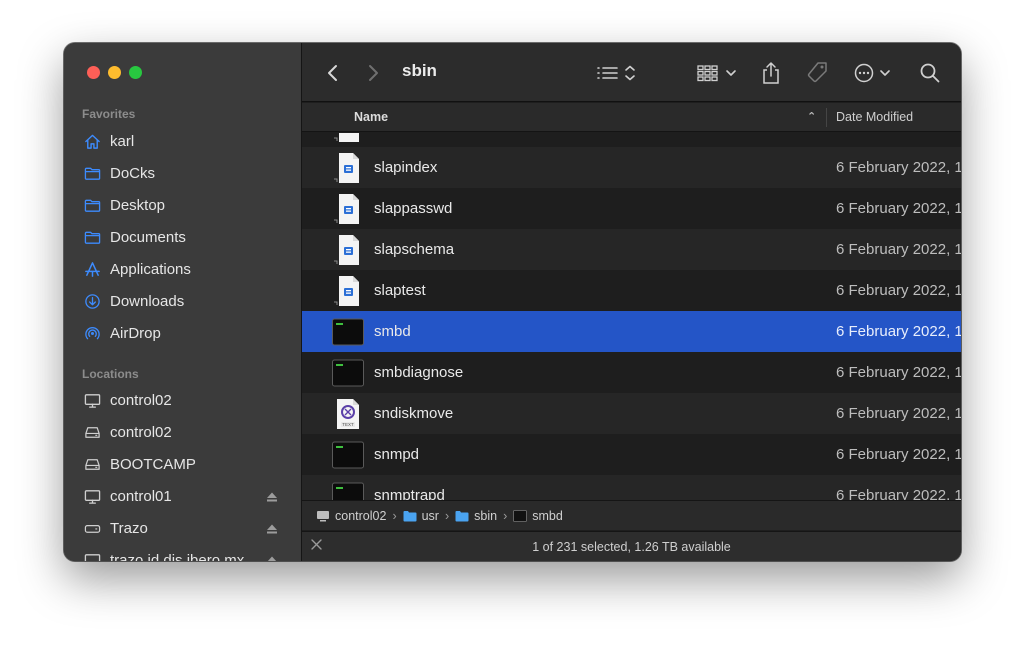  Describe the element at coordinates (92, 301) in the screenshot. I see `downloads-icon` at that location.